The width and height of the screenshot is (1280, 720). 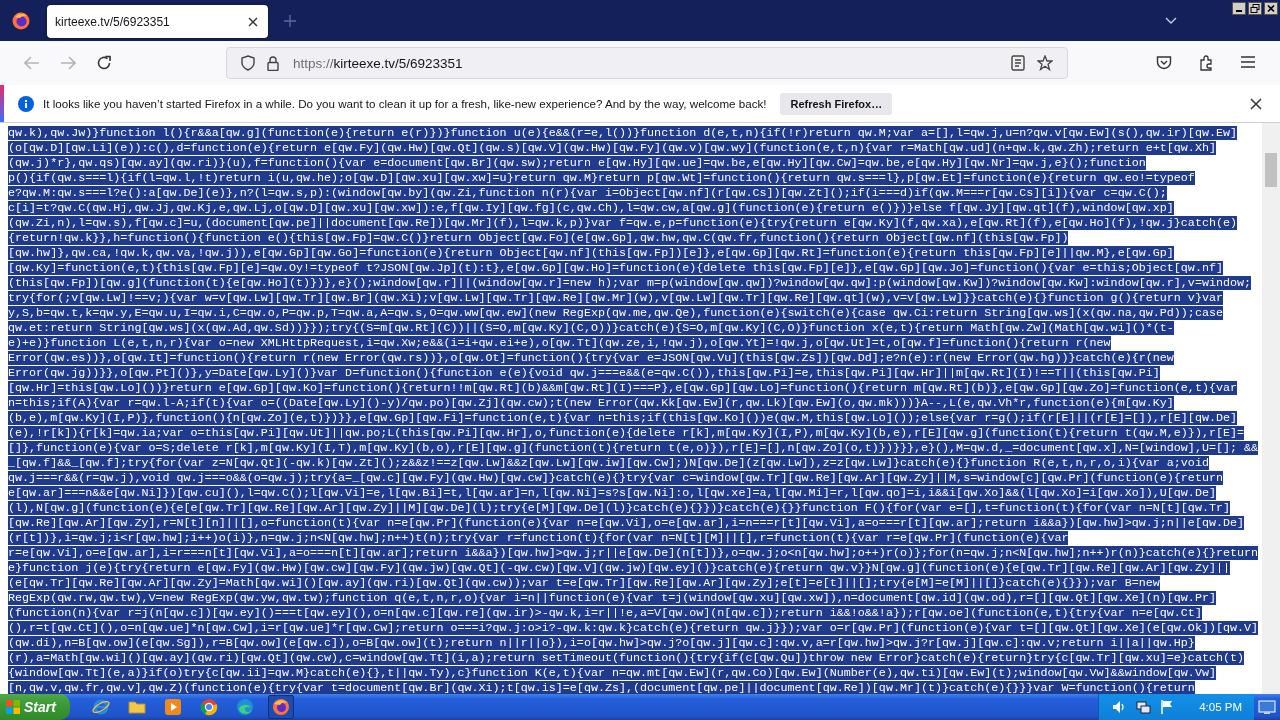 I want to click on folder-icon, so click(x=136, y=707).